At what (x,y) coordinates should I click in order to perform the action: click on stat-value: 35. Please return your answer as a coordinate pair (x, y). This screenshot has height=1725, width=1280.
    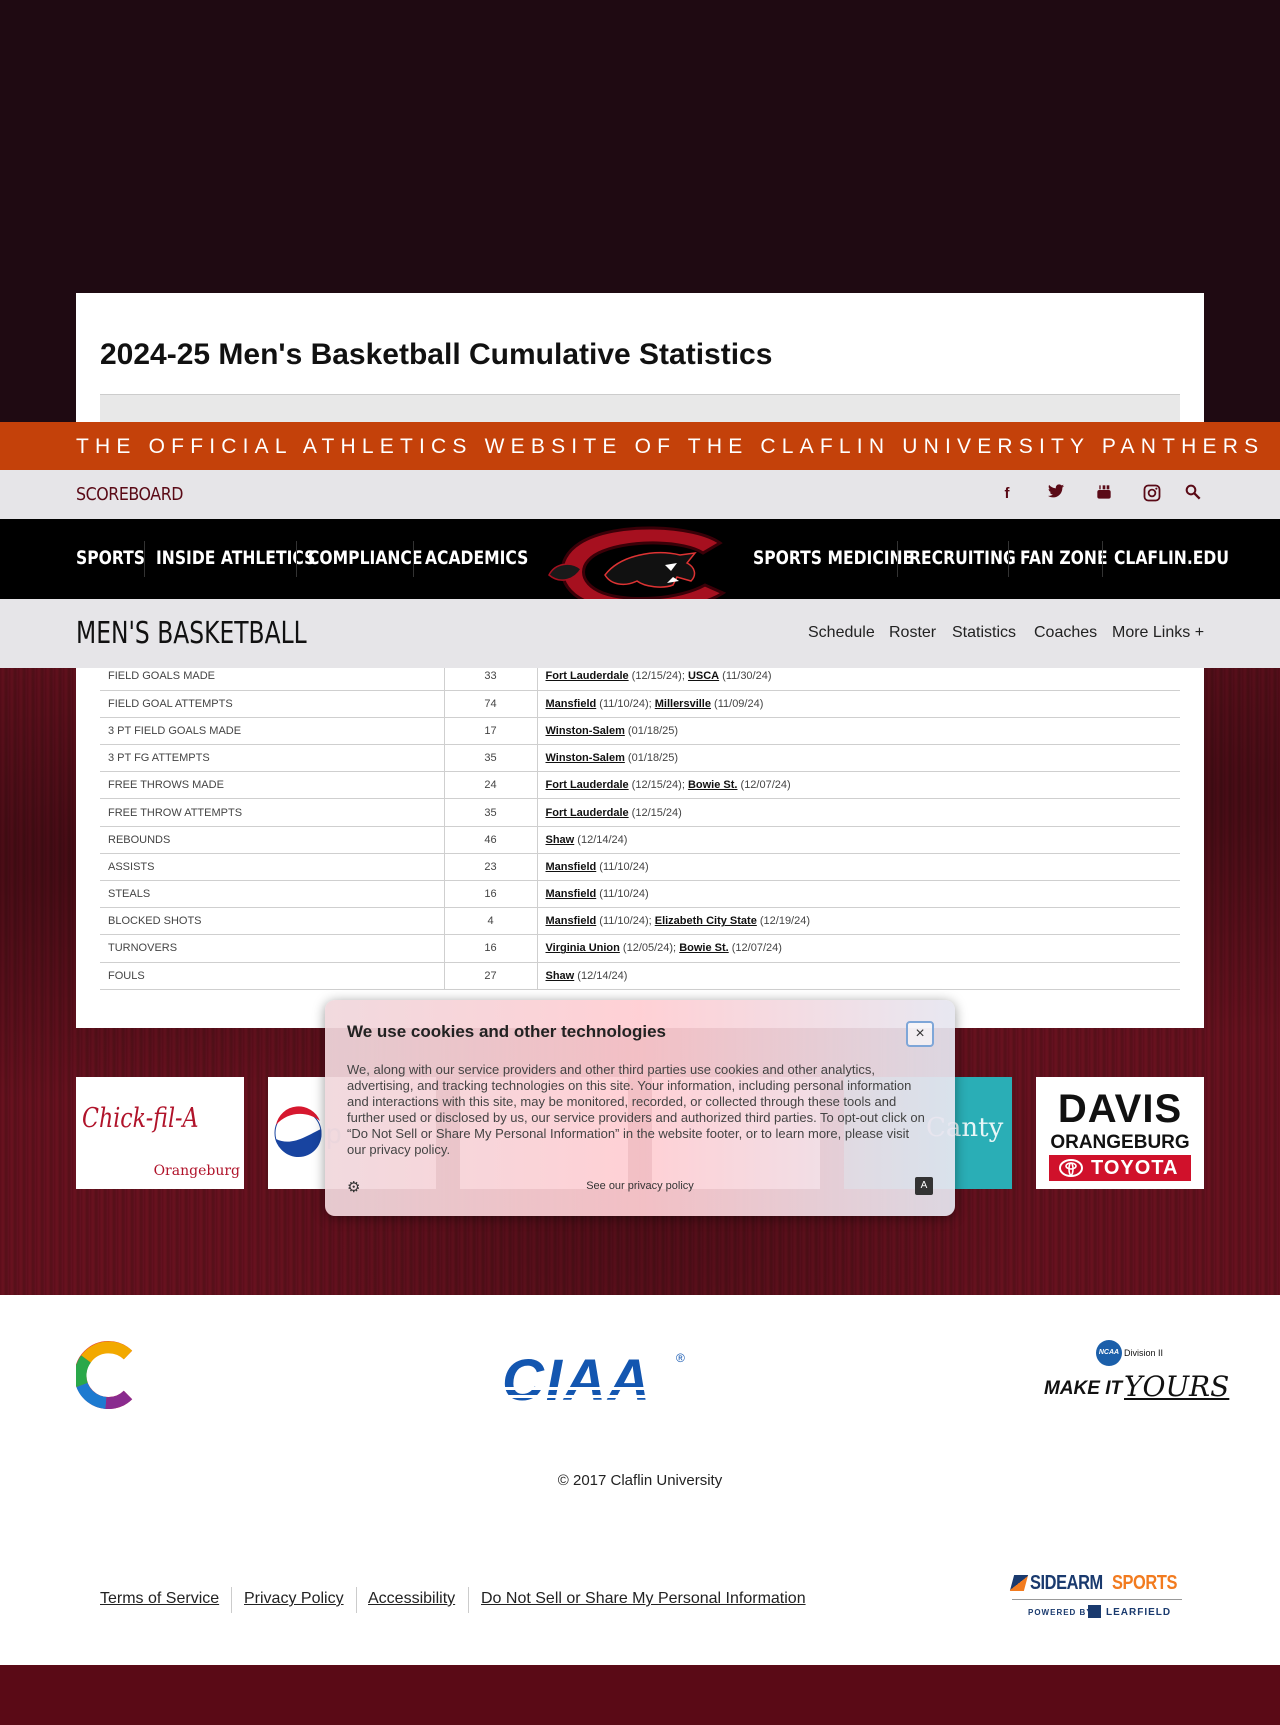
    Looking at the image, I should click on (491, 812).